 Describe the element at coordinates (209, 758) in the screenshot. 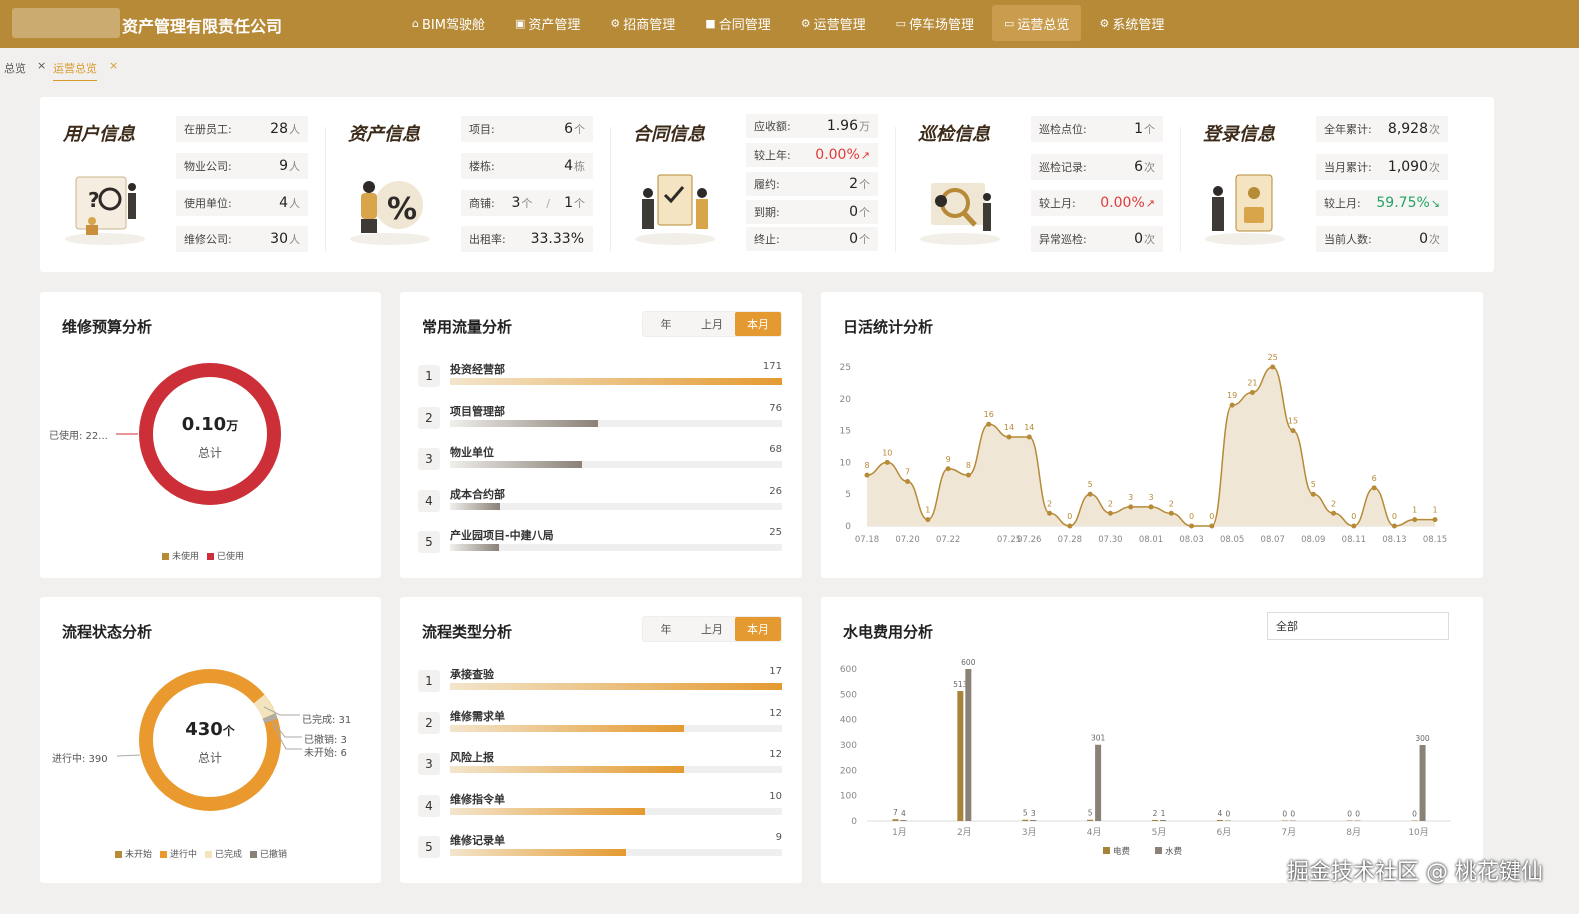

I see `donut-subtitle: 总计` at that location.